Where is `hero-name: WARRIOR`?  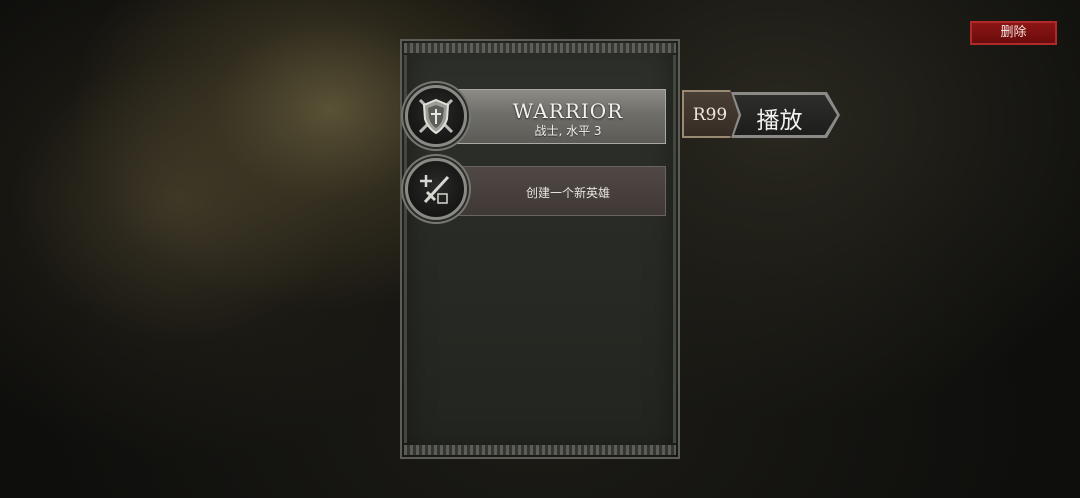 hero-name: WARRIOR is located at coordinates (568, 111).